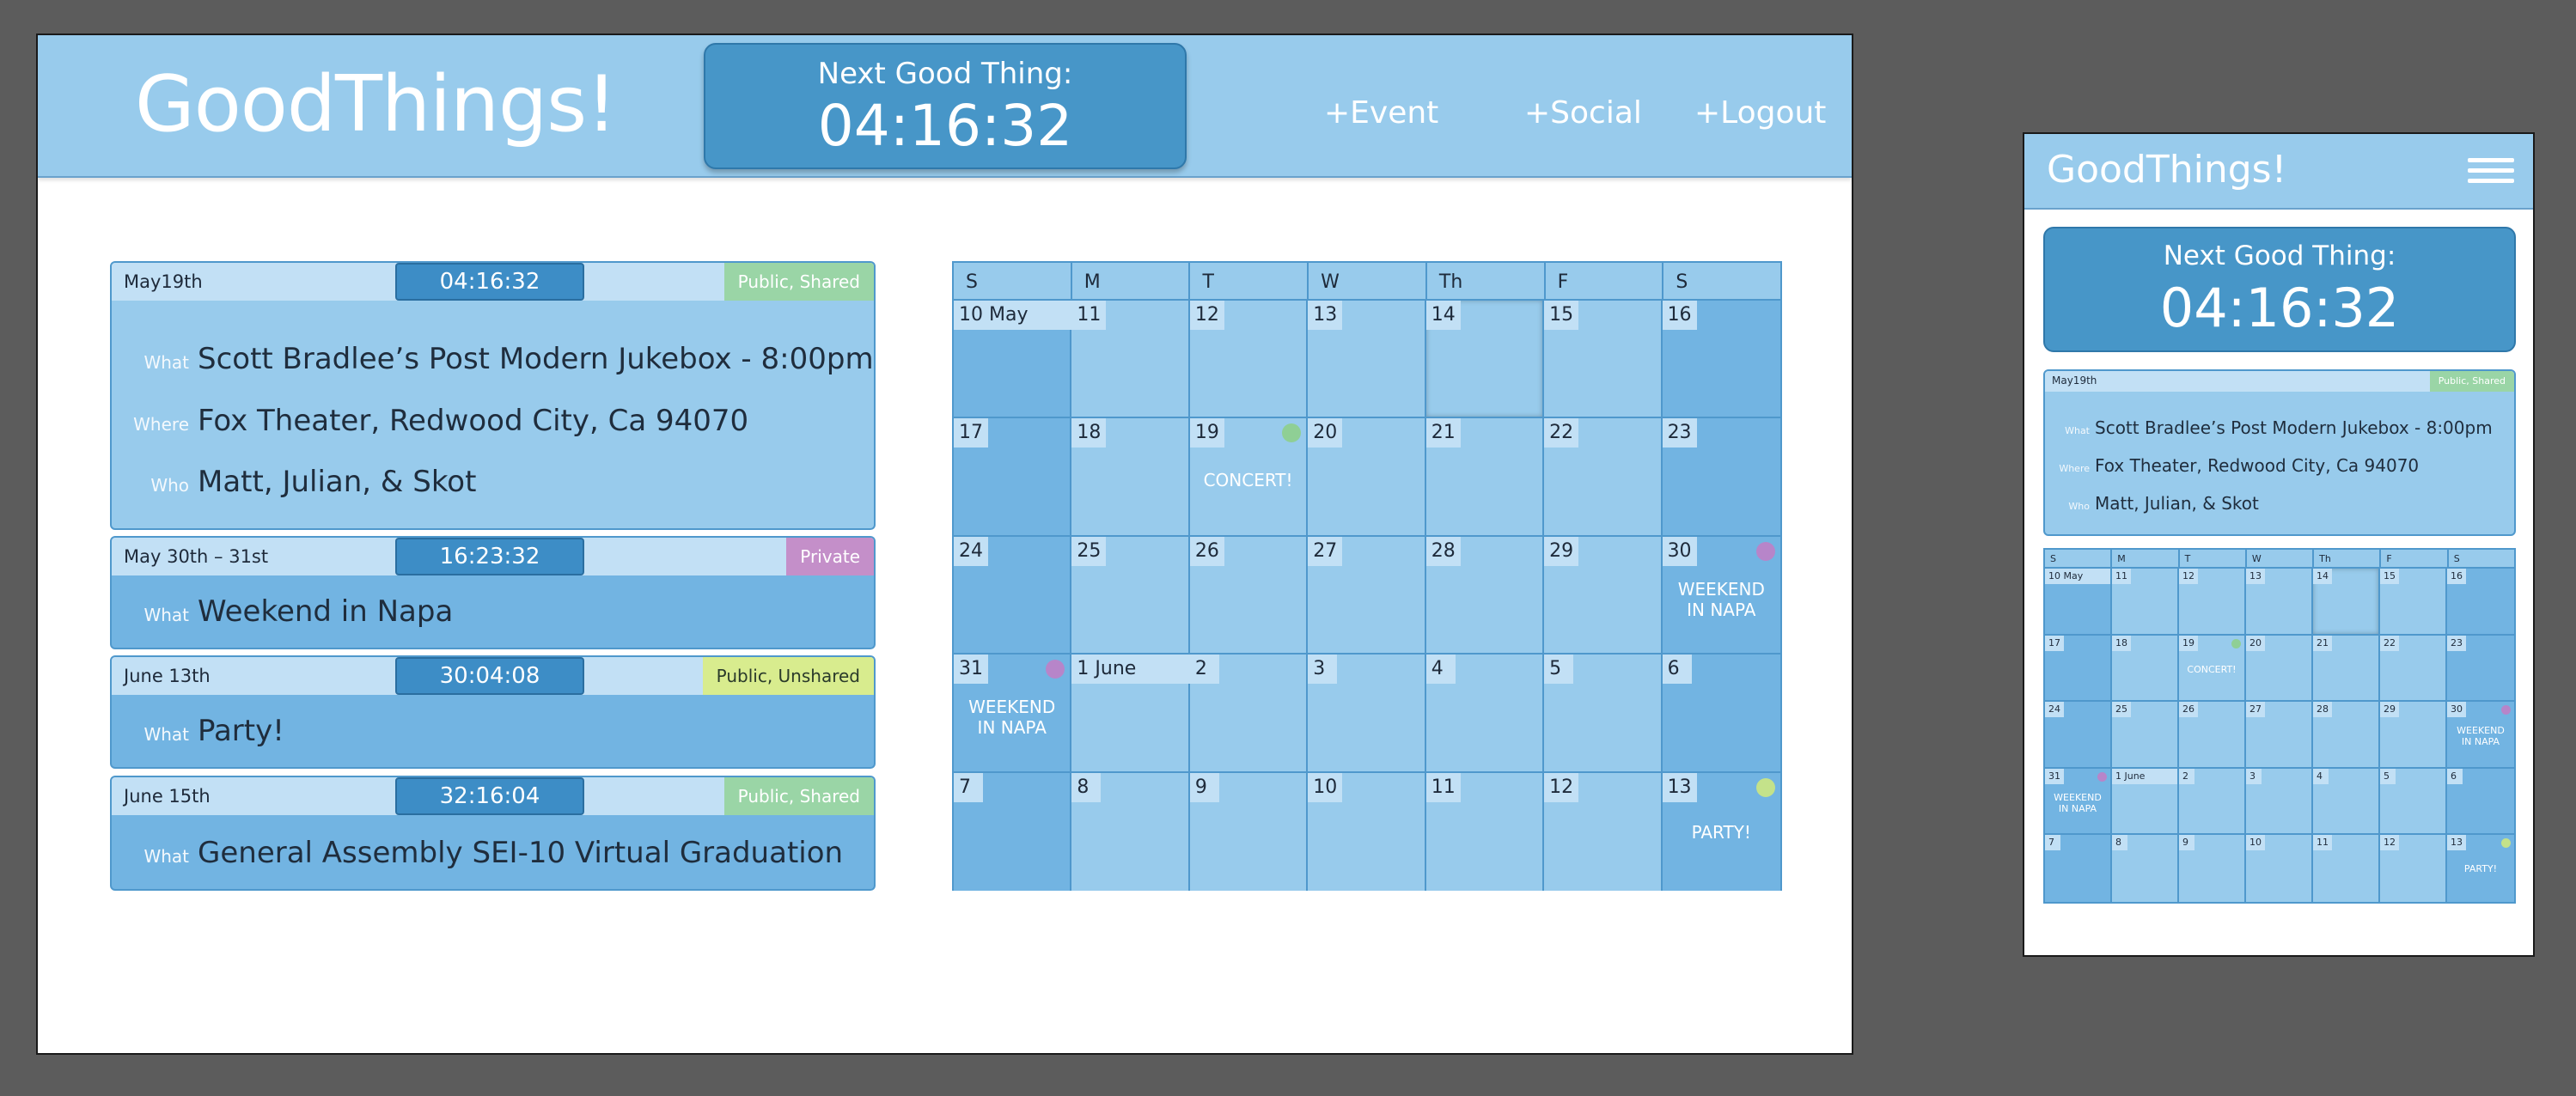 This screenshot has width=2576, height=1096. What do you see at coordinates (1760, 113) in the screenshot?
I see `logout-link: +Logout` at bounding box center [1760, 113].